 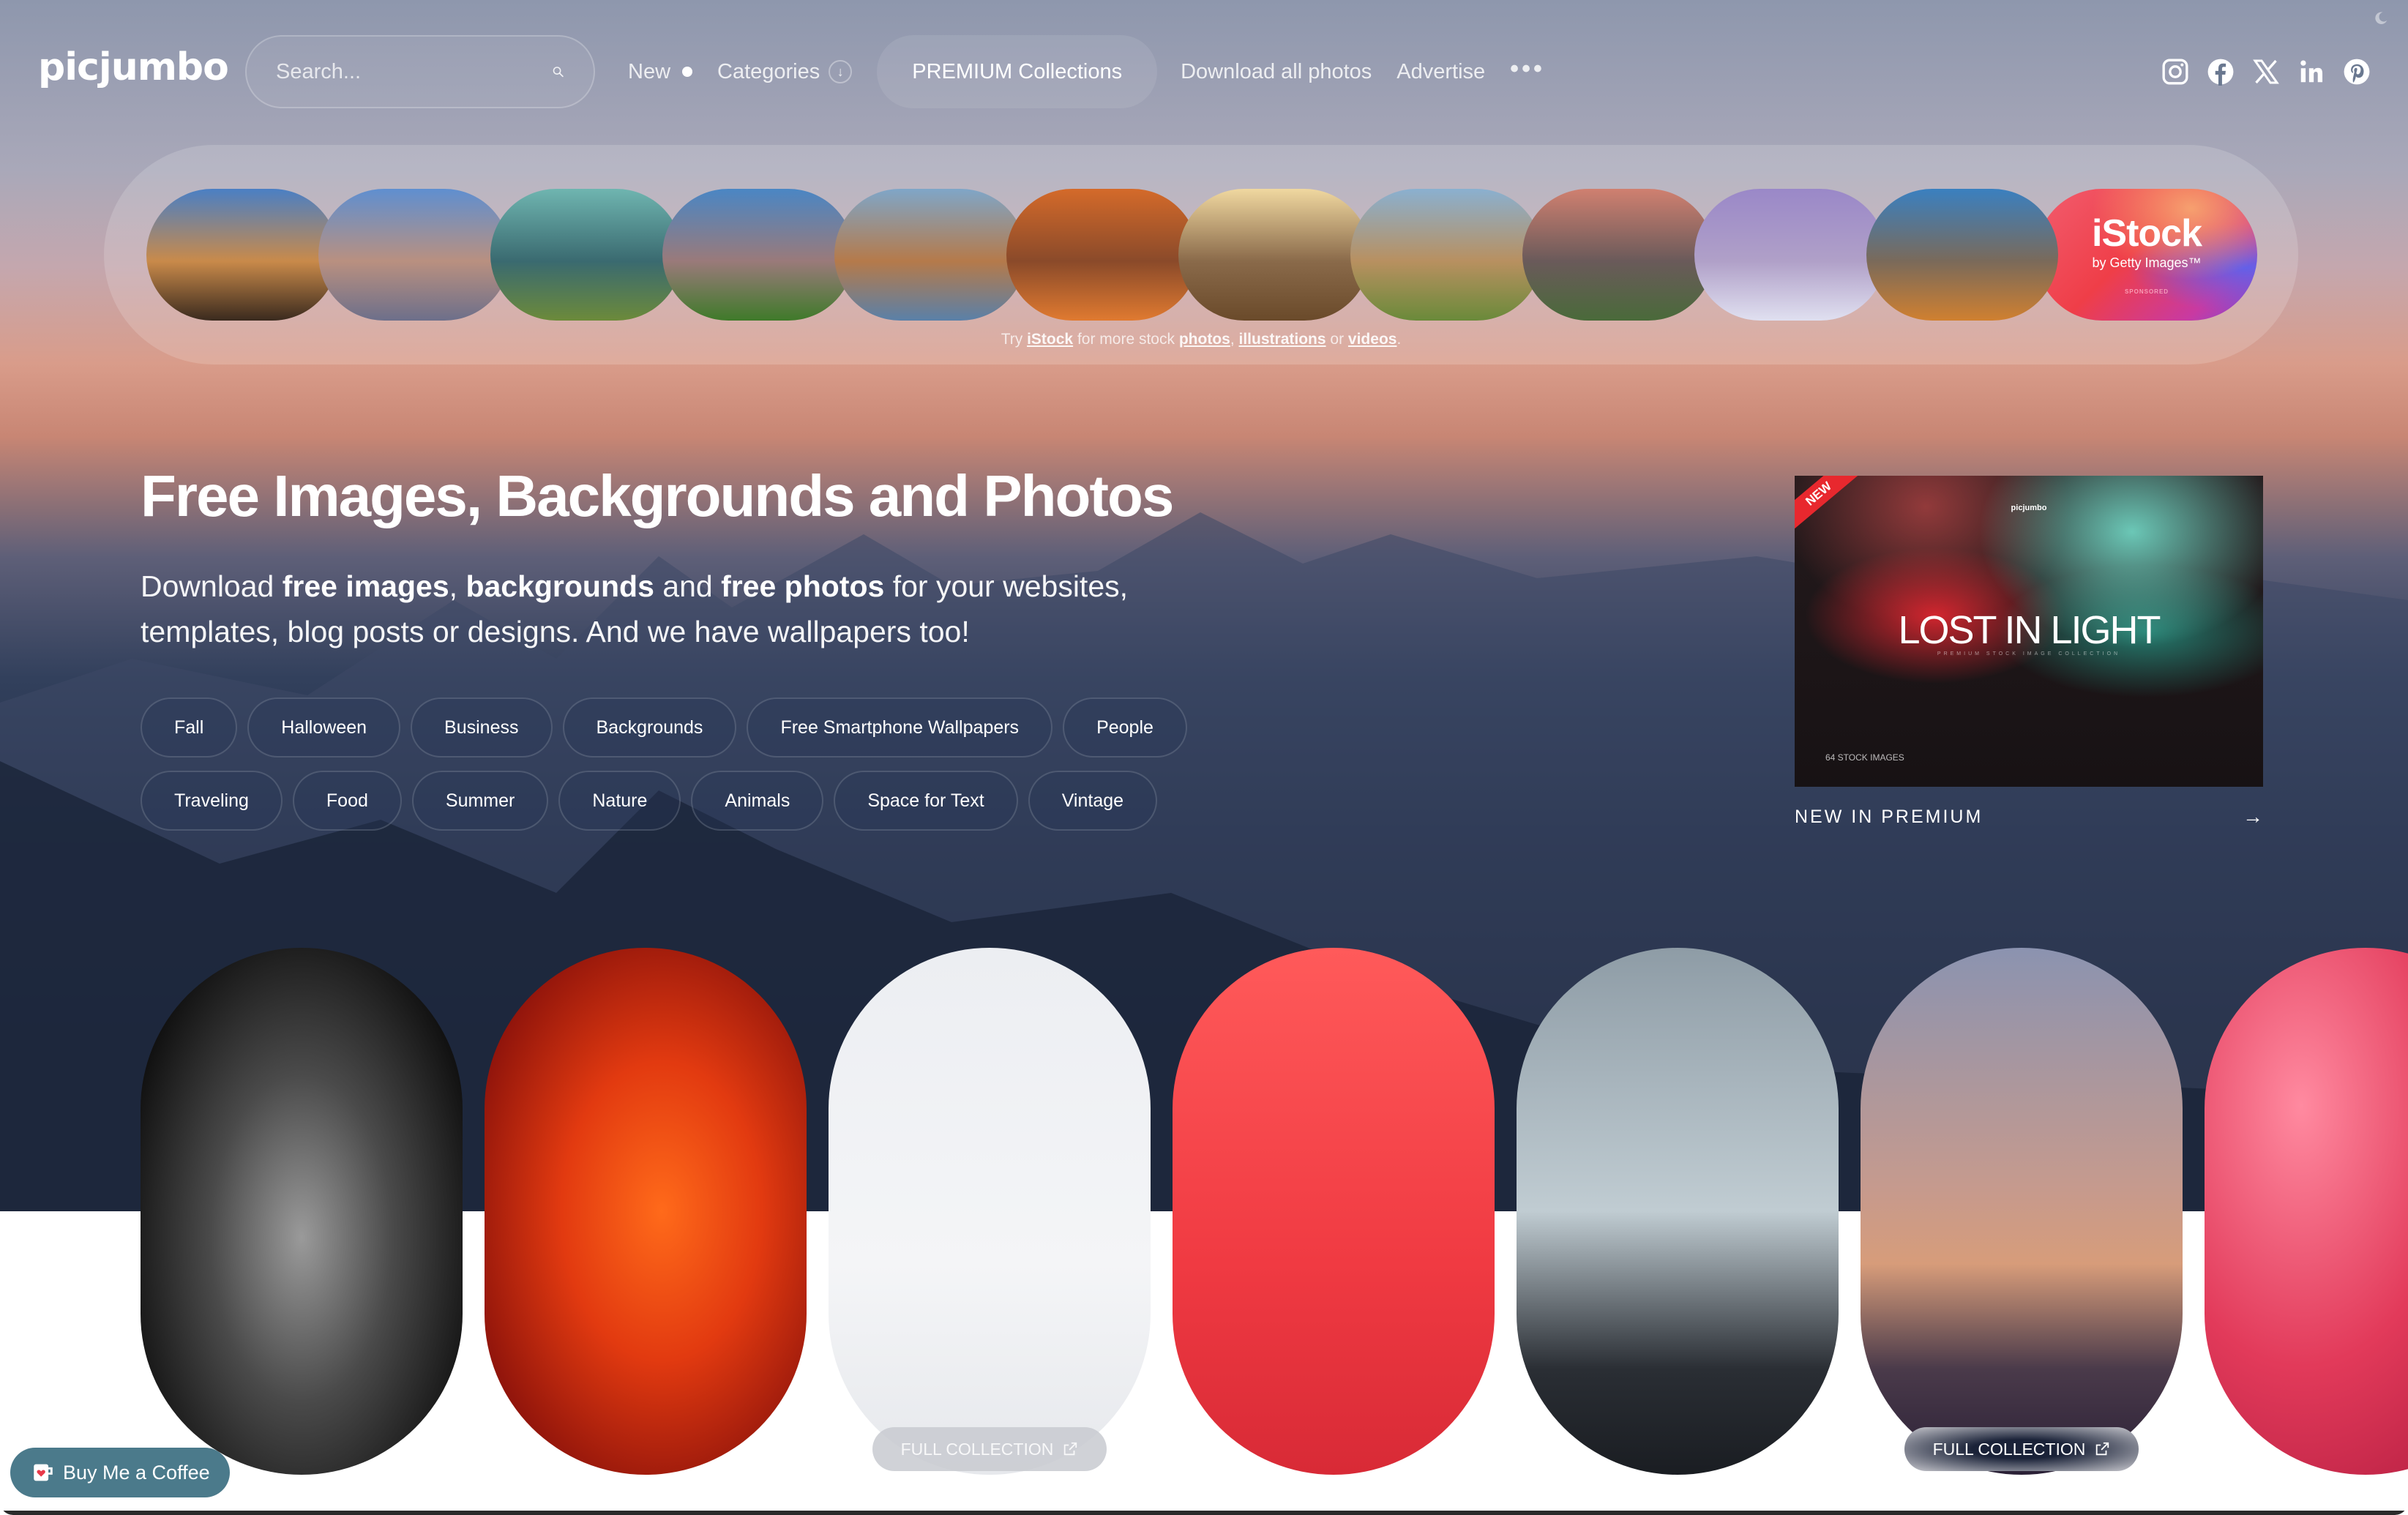 I want to click on pinterest-icon, so click(x=2356, y=71).